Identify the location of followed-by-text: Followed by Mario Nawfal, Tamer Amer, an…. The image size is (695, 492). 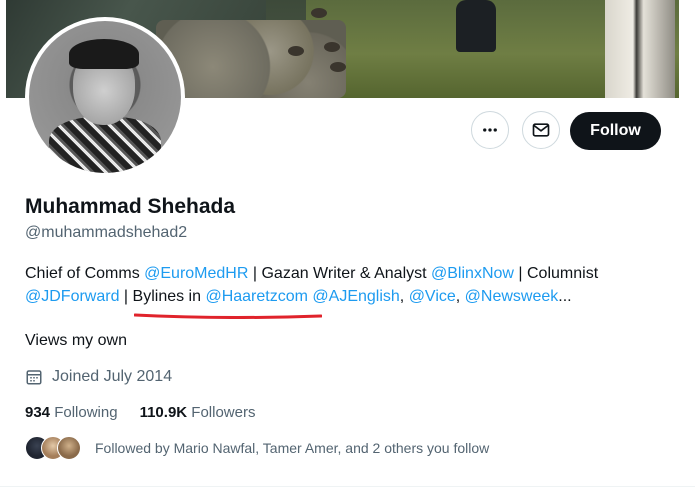
(292, 448).